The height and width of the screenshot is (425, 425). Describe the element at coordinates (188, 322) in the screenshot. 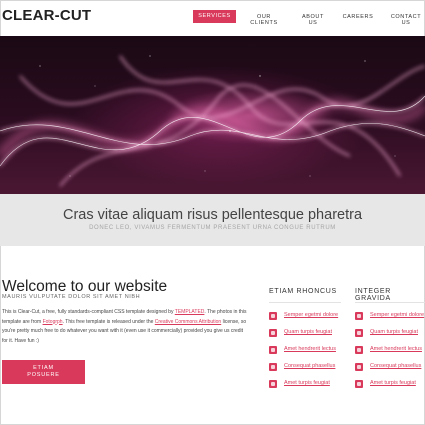

I see `creative-commons-link: Creative Commons Attribution` at that location.